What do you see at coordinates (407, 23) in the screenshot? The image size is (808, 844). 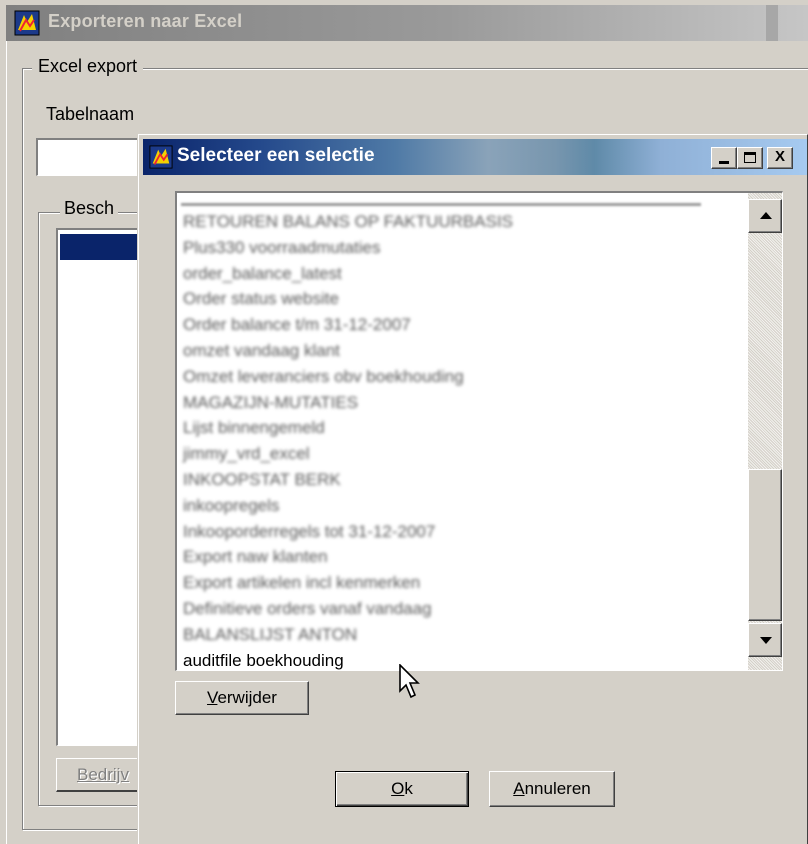 I see `export-window-titlebar: Exporteren naar Excel` at bounding box center [407, 23].